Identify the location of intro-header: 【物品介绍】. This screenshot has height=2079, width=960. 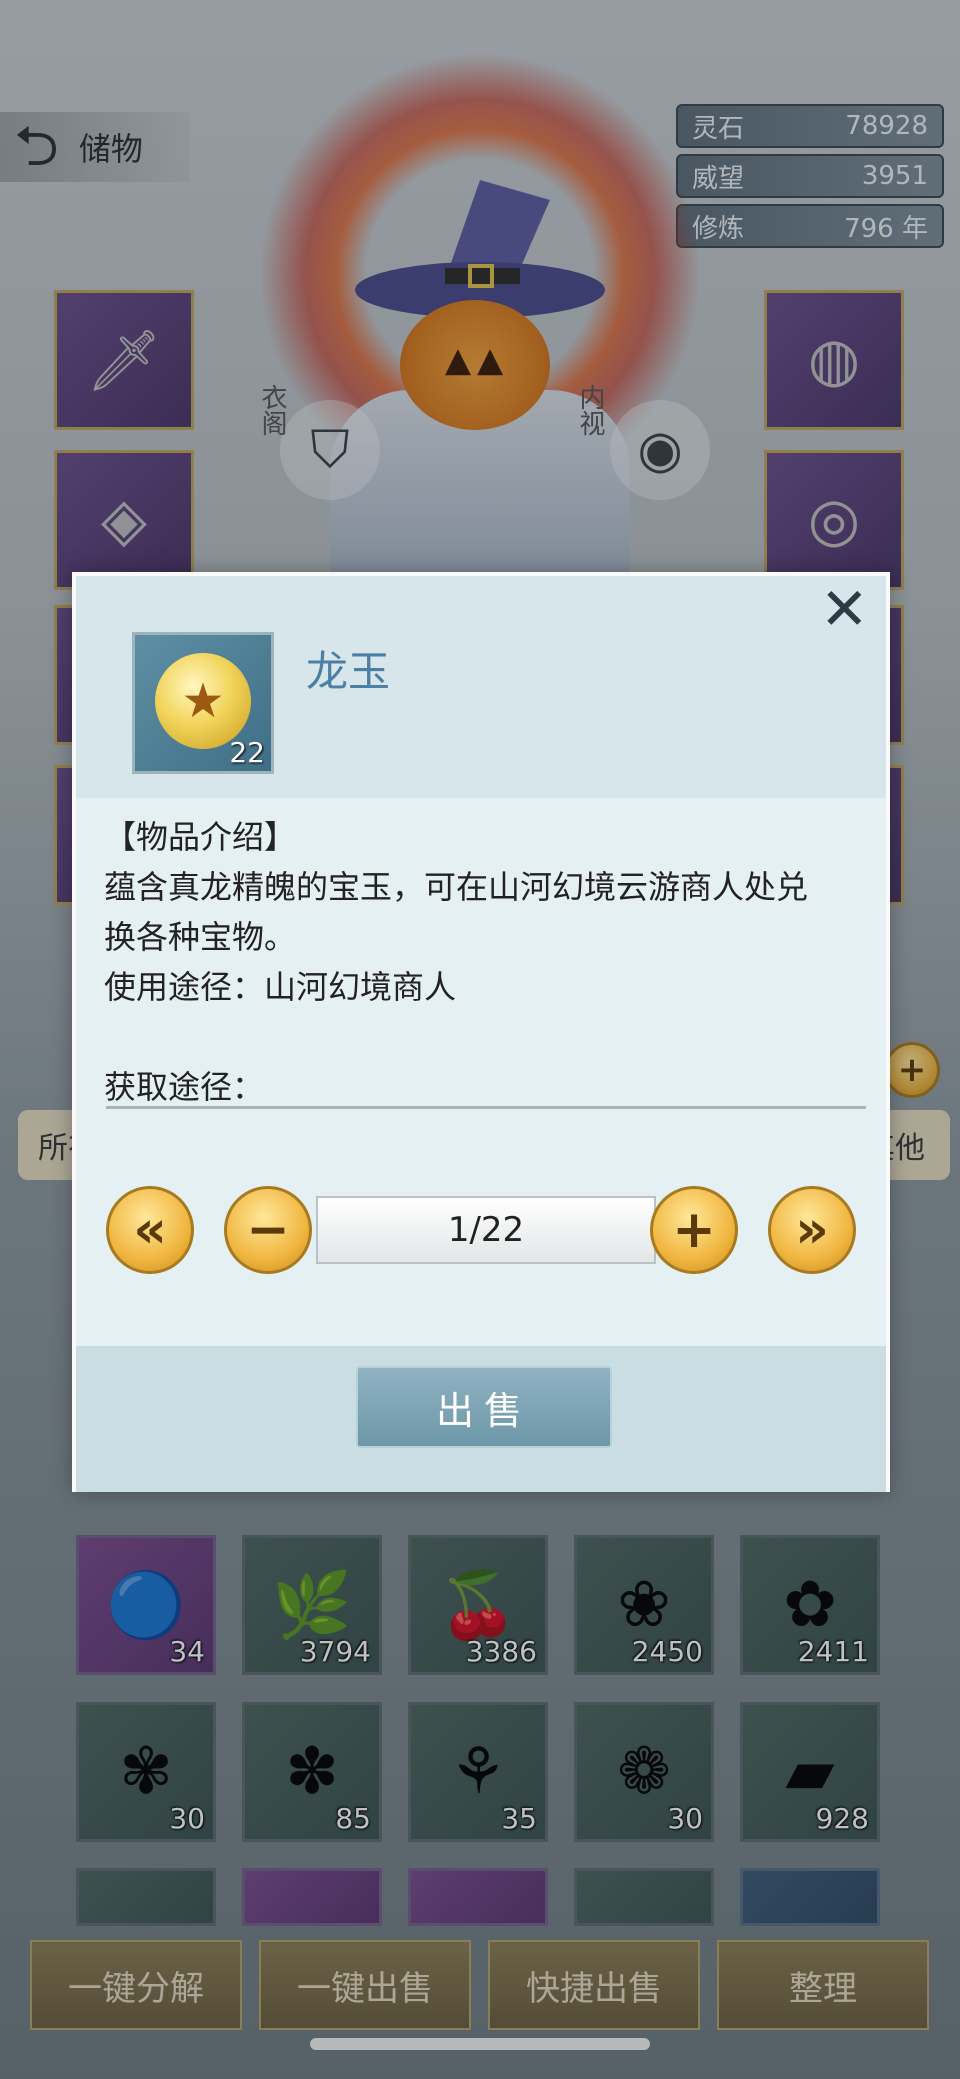
(200, 837).